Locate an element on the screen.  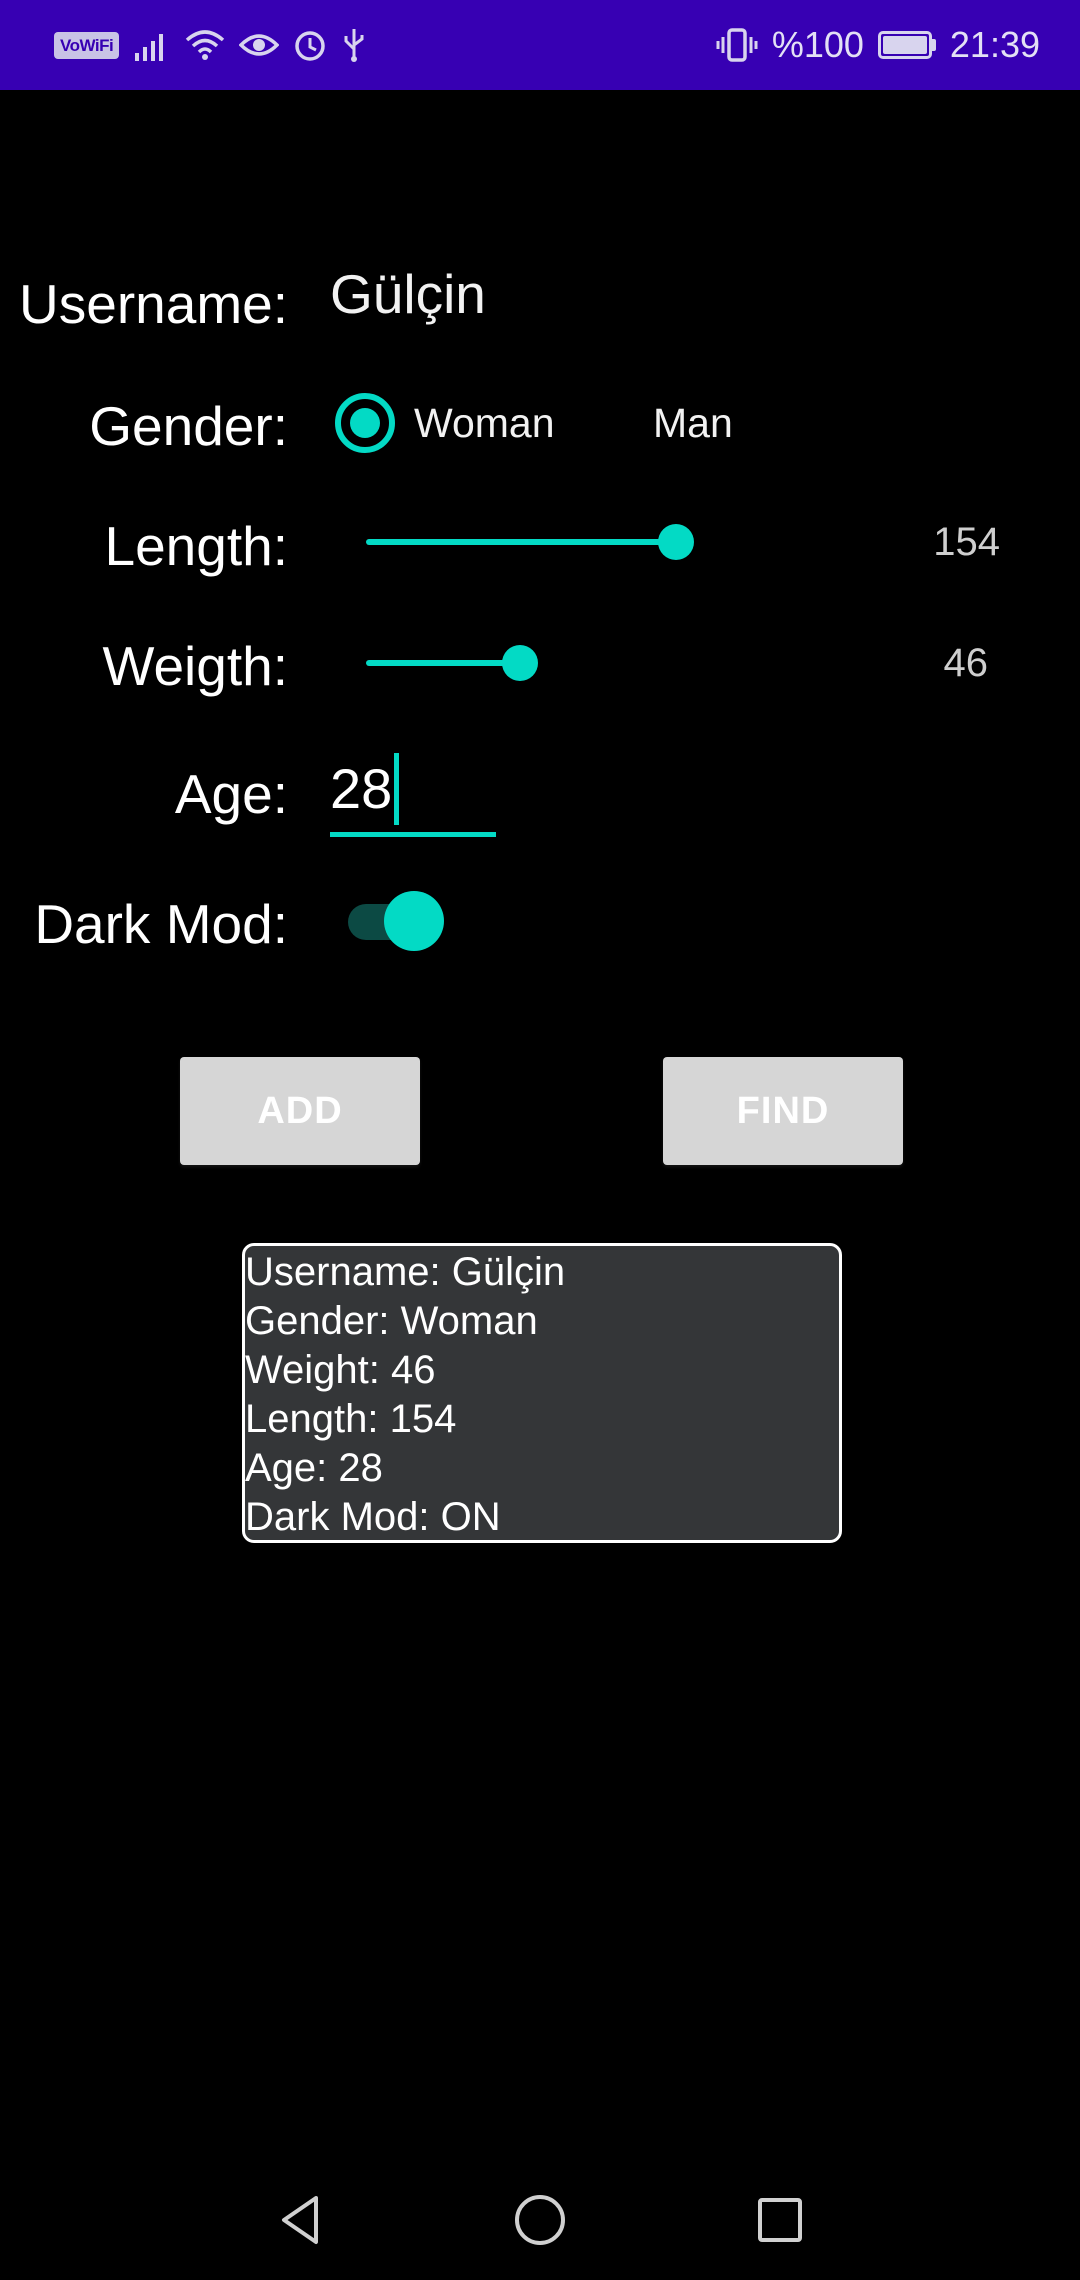
vowifi-icon: VoWiFi is located at coordinates (87, 45).